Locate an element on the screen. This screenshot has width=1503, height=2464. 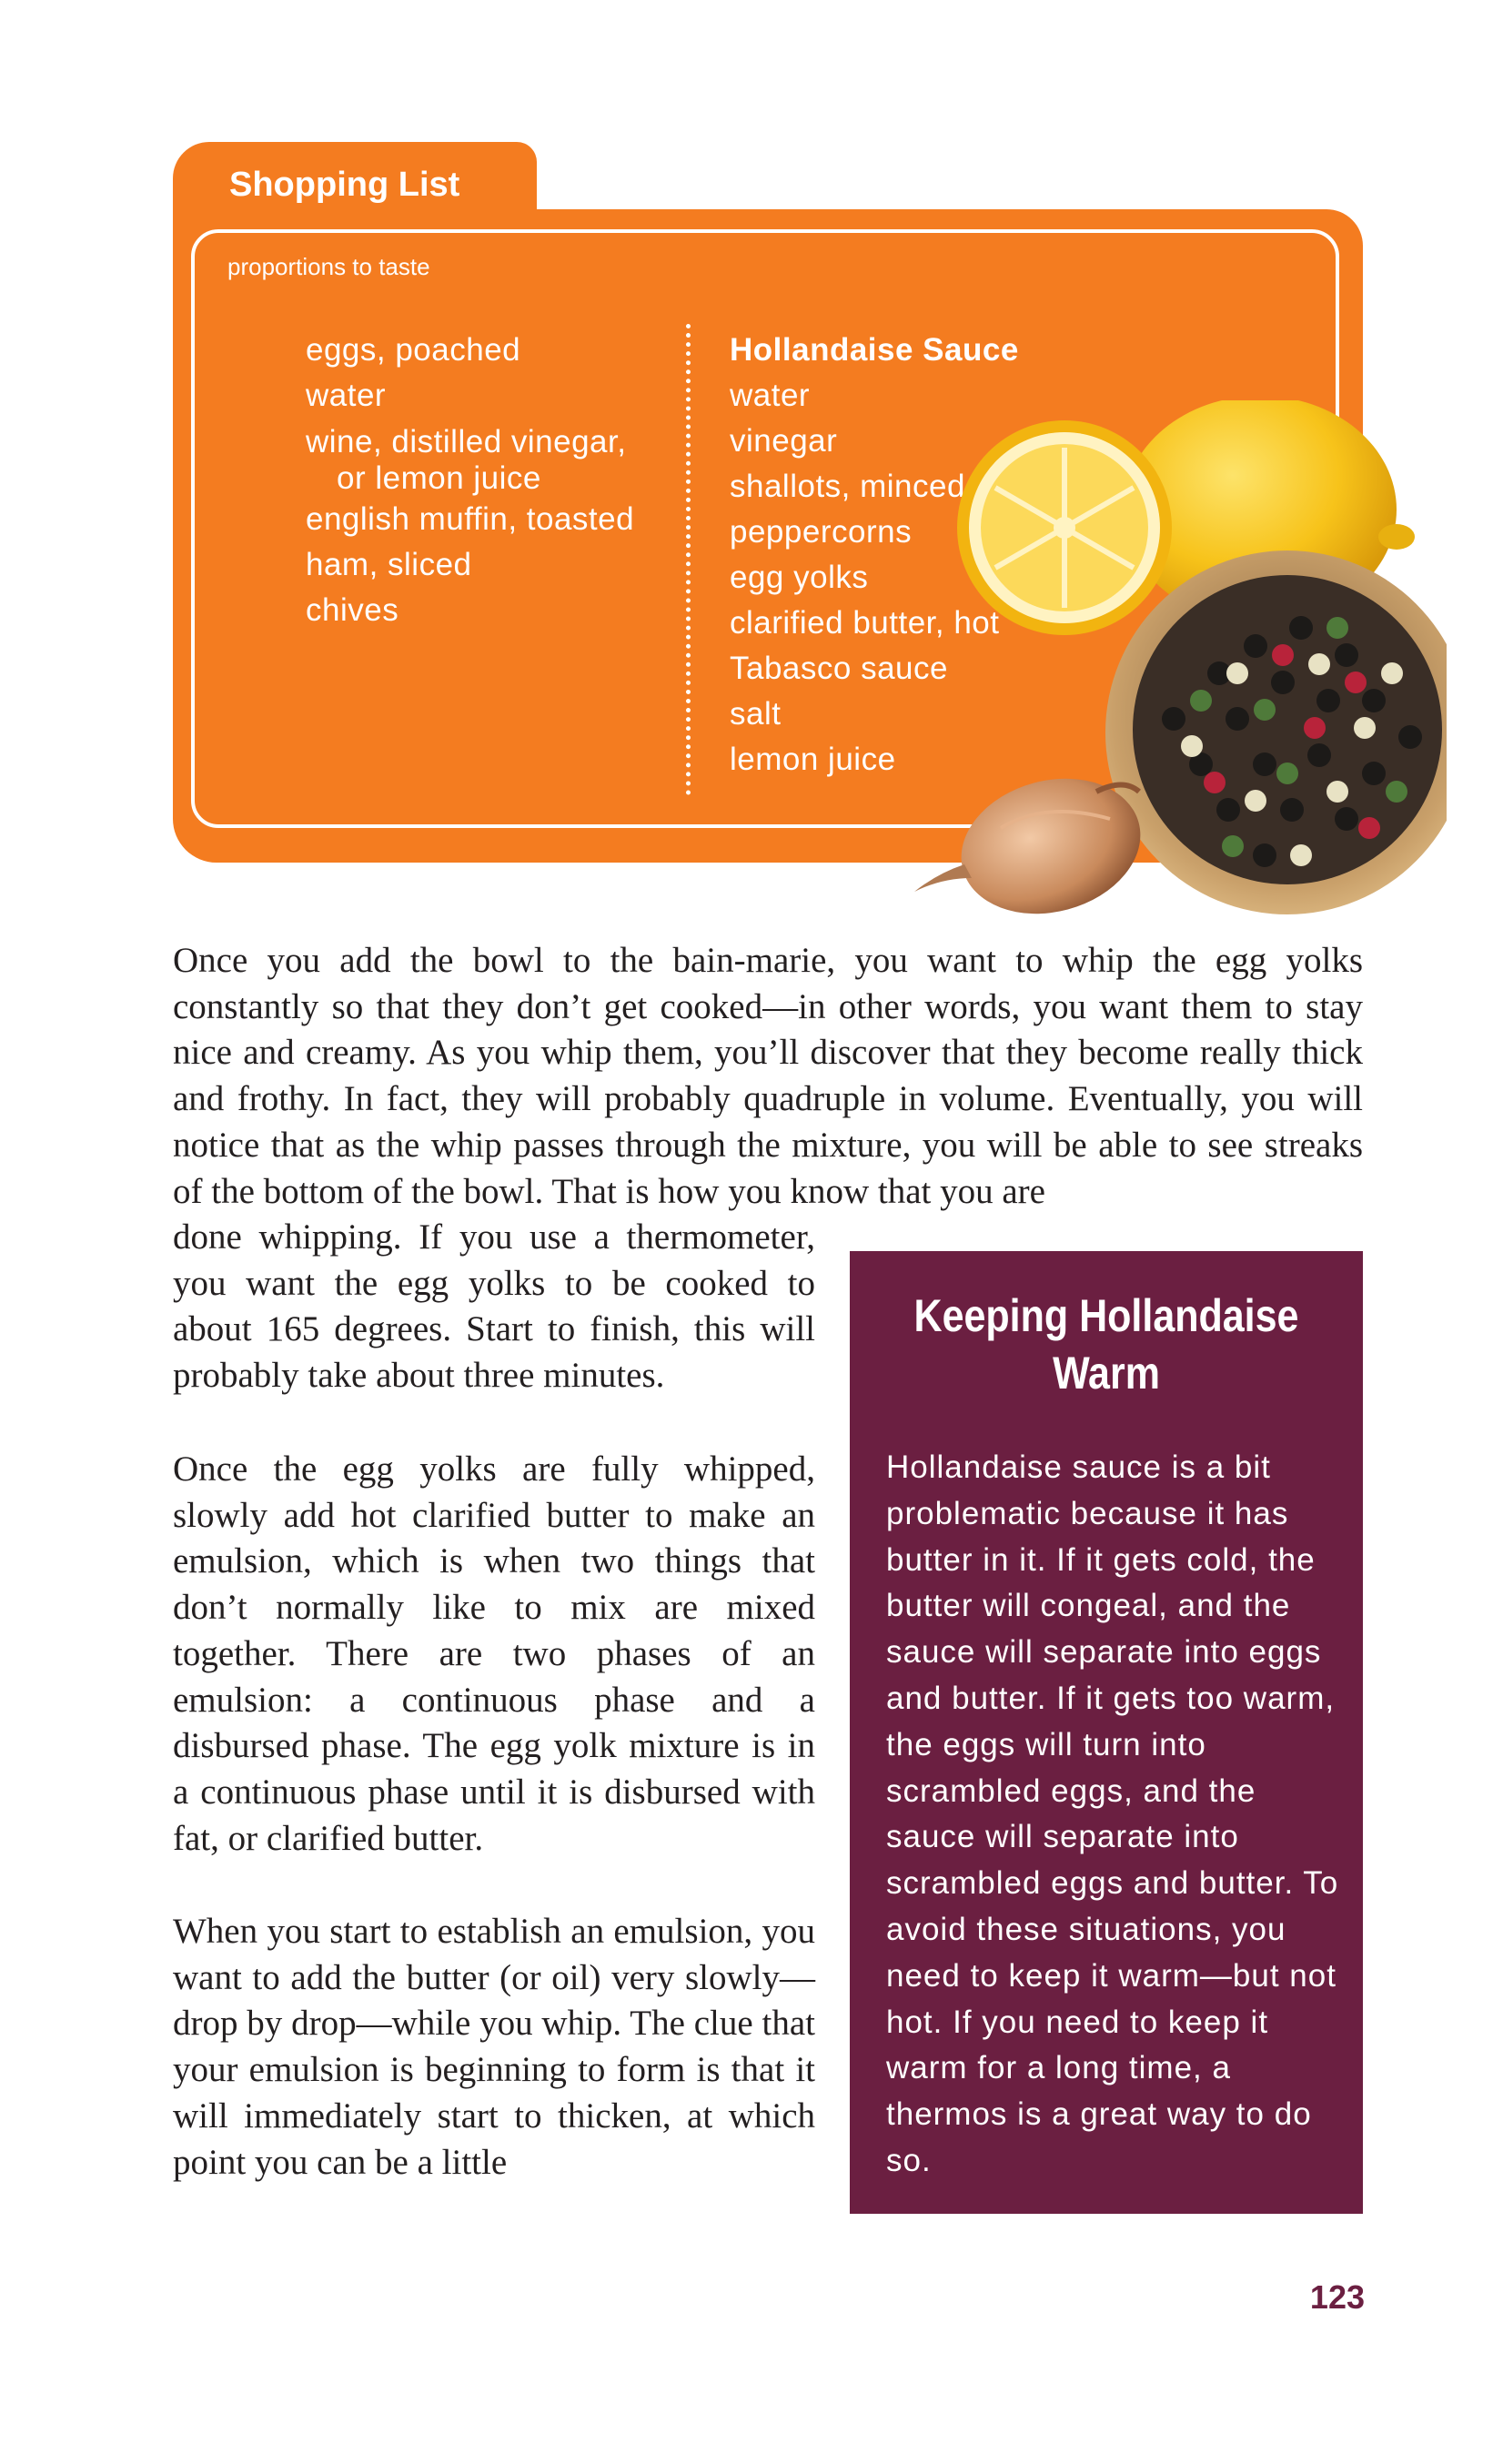
column-divider is located at coordinates (688, 559).